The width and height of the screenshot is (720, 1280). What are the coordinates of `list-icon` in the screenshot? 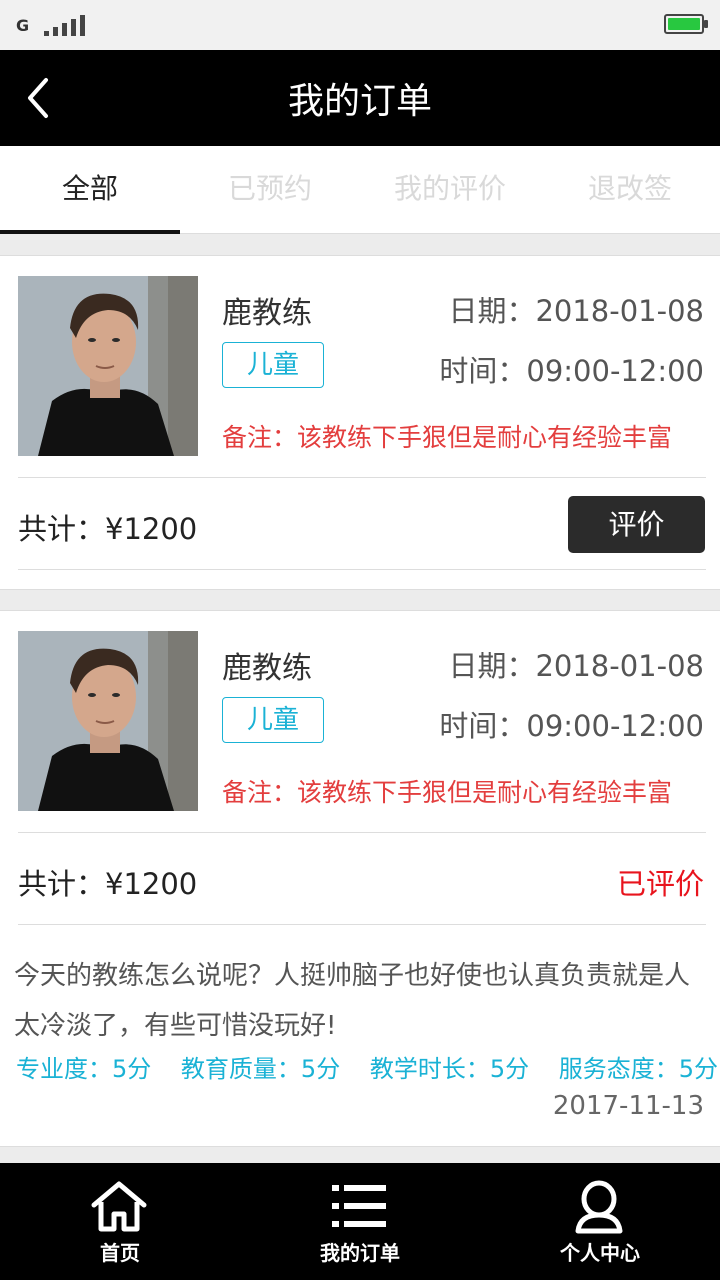 It's located at (359, 1206).